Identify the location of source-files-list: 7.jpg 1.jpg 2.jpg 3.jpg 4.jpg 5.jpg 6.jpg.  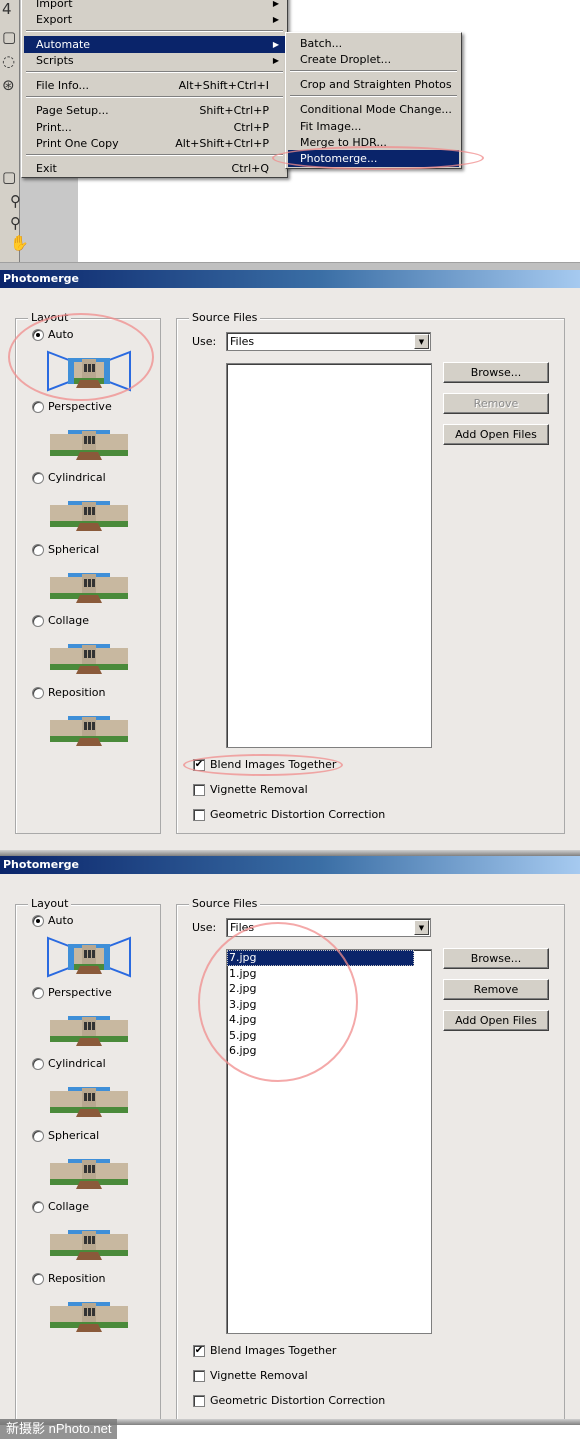
(329, 1141).